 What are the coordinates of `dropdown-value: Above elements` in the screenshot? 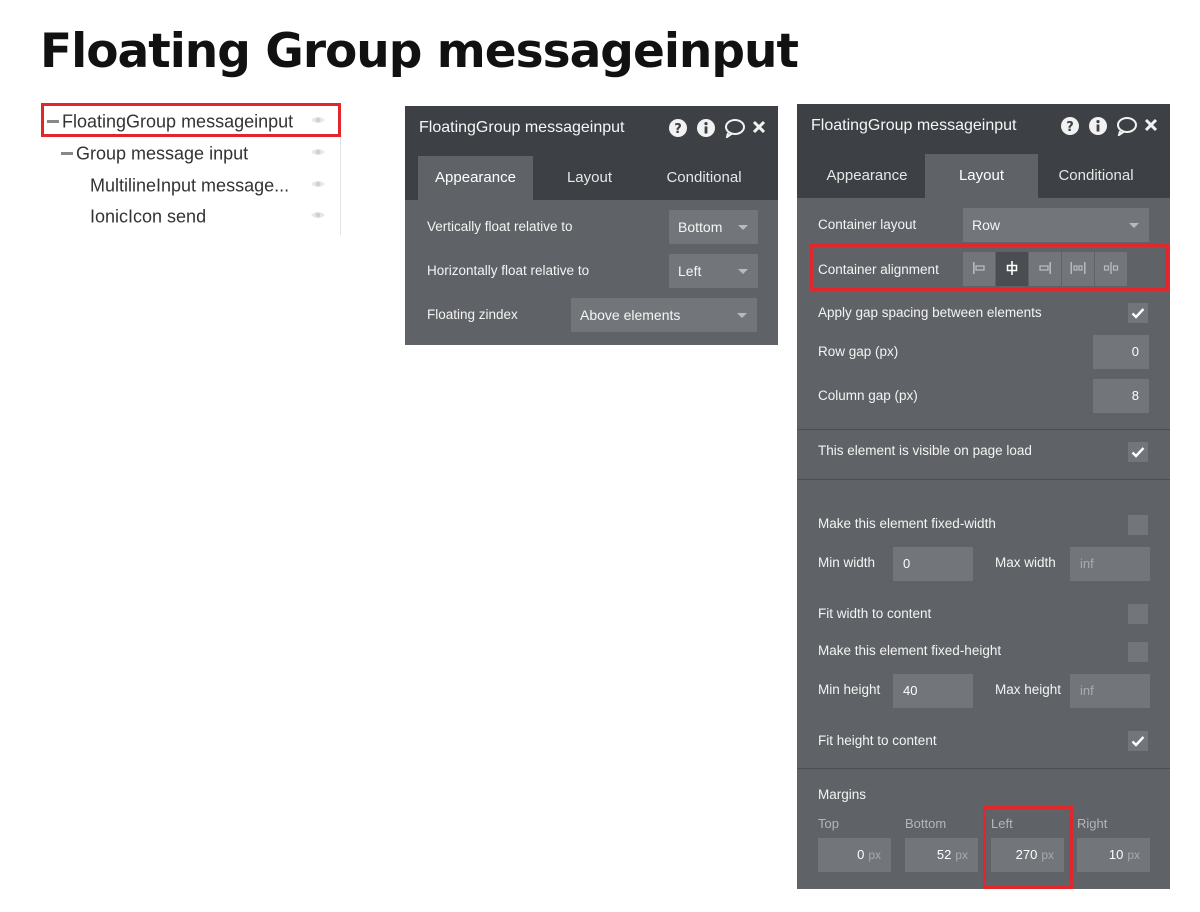 It's located at (630, 315).